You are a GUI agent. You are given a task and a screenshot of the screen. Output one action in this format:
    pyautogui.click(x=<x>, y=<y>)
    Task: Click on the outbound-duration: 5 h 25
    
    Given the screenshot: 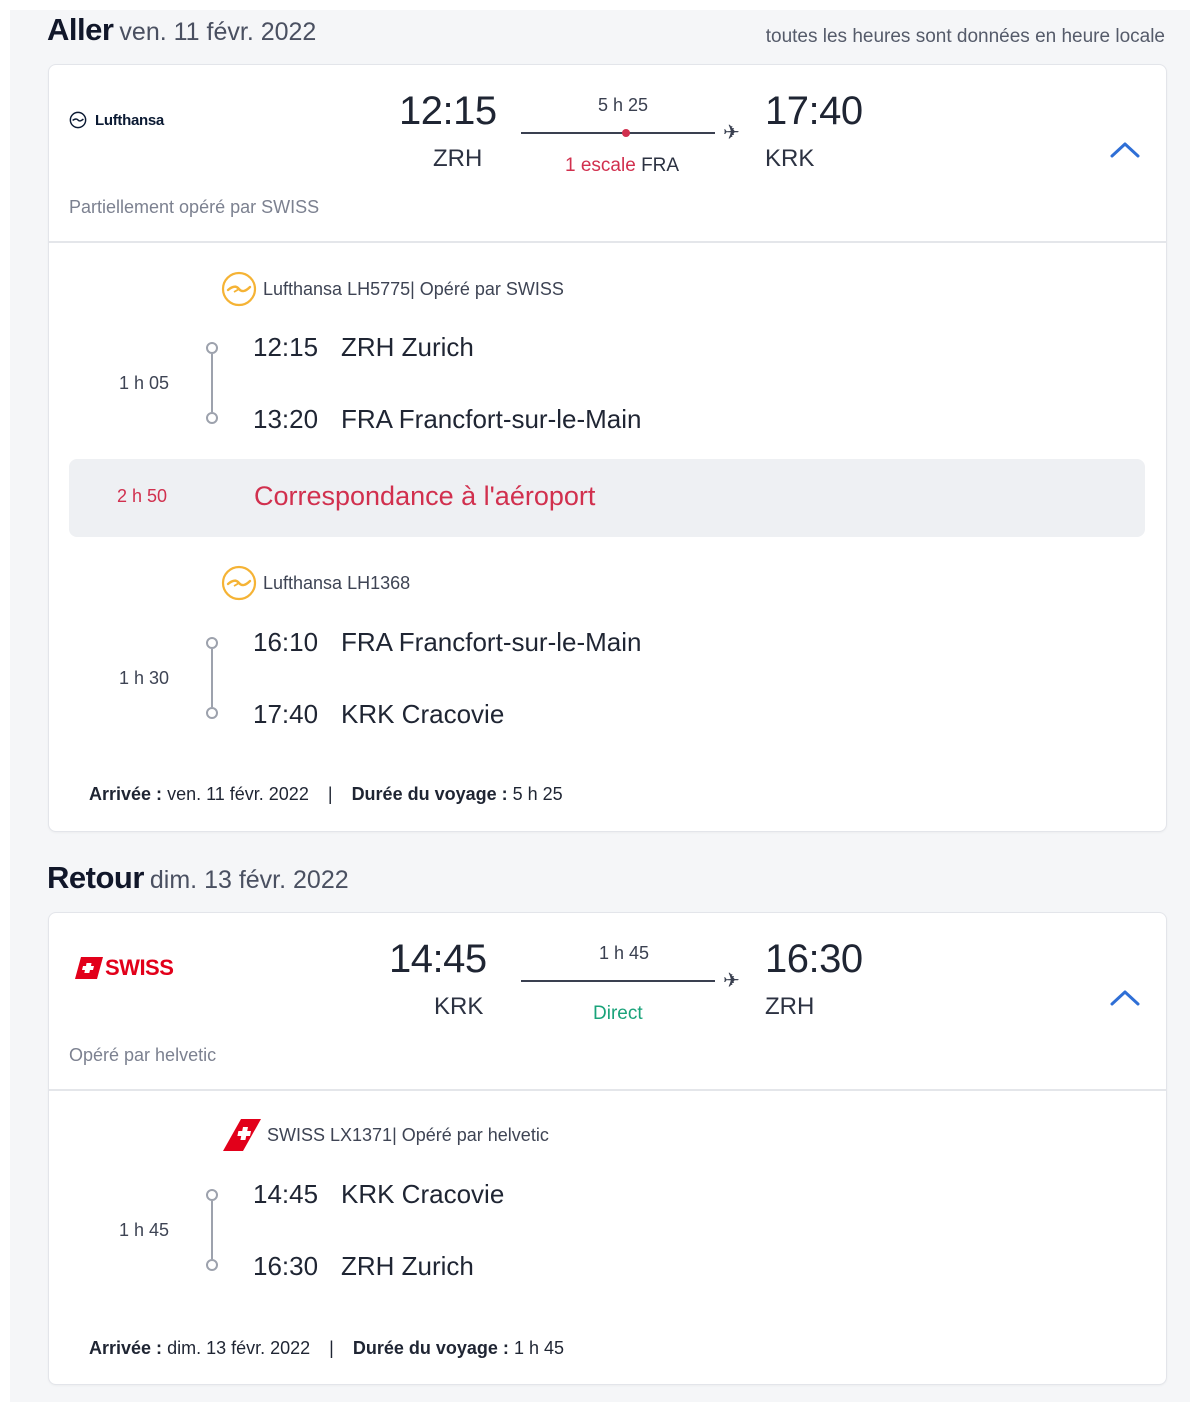 What is the action you would take?
    pyautogui.click(x=623, y=105)
    